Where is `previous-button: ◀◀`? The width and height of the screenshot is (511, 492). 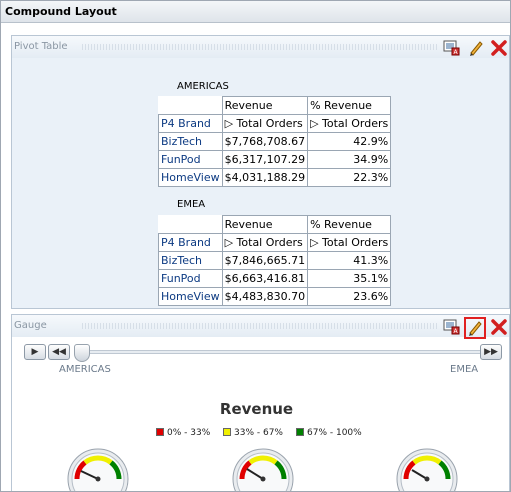 previous-button: ◀◀ is located at coordinates (59, 352).